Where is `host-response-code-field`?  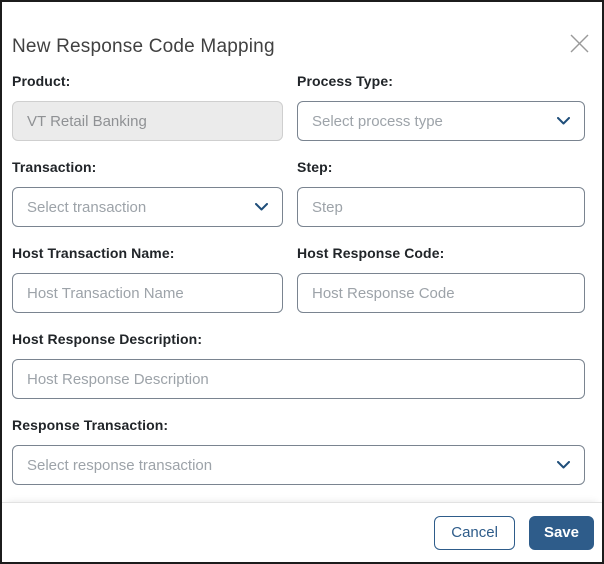 host-response-code-field is located at coordinates (441, 293).